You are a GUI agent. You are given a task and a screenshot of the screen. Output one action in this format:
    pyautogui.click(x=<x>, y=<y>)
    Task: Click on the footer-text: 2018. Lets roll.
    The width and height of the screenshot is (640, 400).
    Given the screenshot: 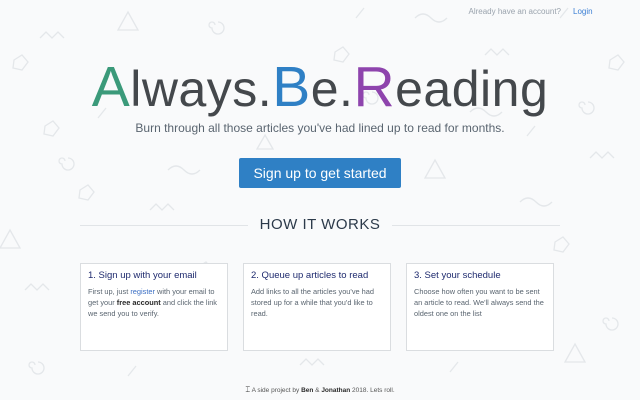 What is the action you would take?
    pyautogui.click(x=372, y=390)
    